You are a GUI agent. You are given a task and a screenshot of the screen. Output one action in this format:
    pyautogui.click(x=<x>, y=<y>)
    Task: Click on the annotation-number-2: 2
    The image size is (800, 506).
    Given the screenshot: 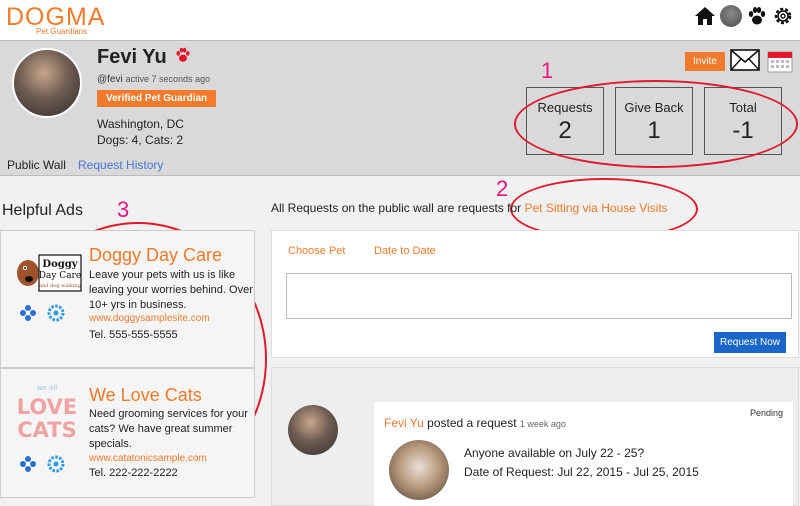 What is the action you would take?
    pyautogui.click(x=502, y=188)
    